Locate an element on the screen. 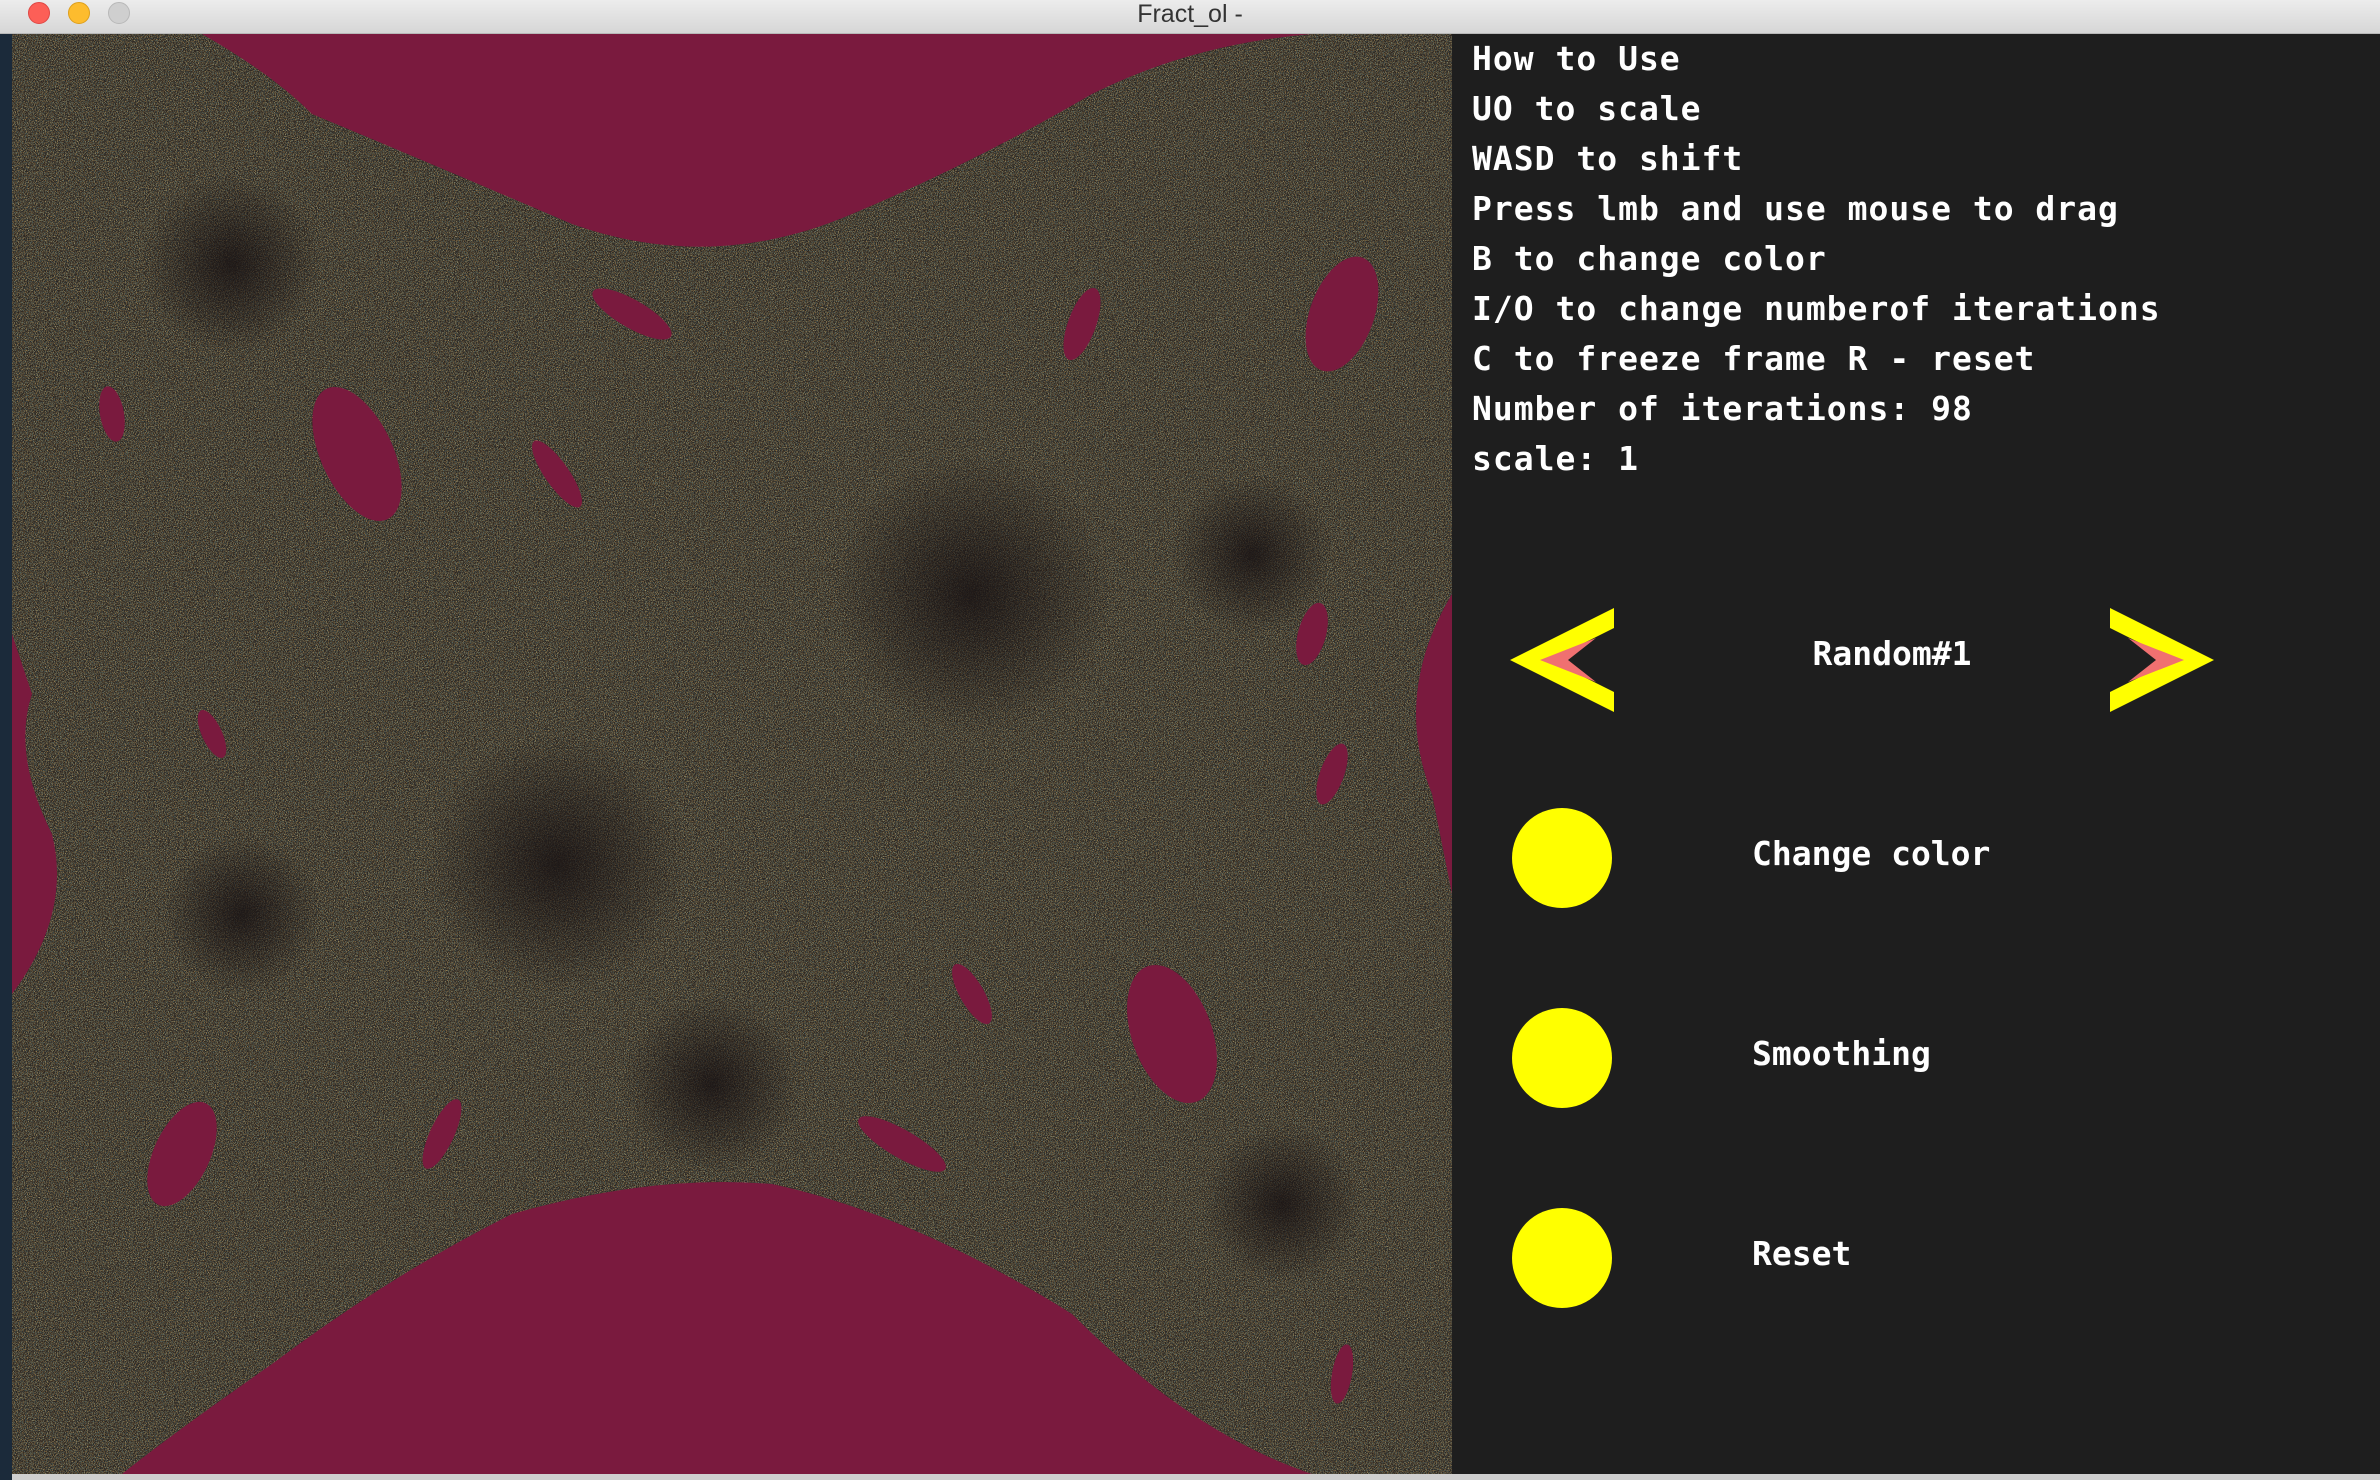 The image size is (2380, 1480). chevron-left-icon is located at coordinates (1562, 660).